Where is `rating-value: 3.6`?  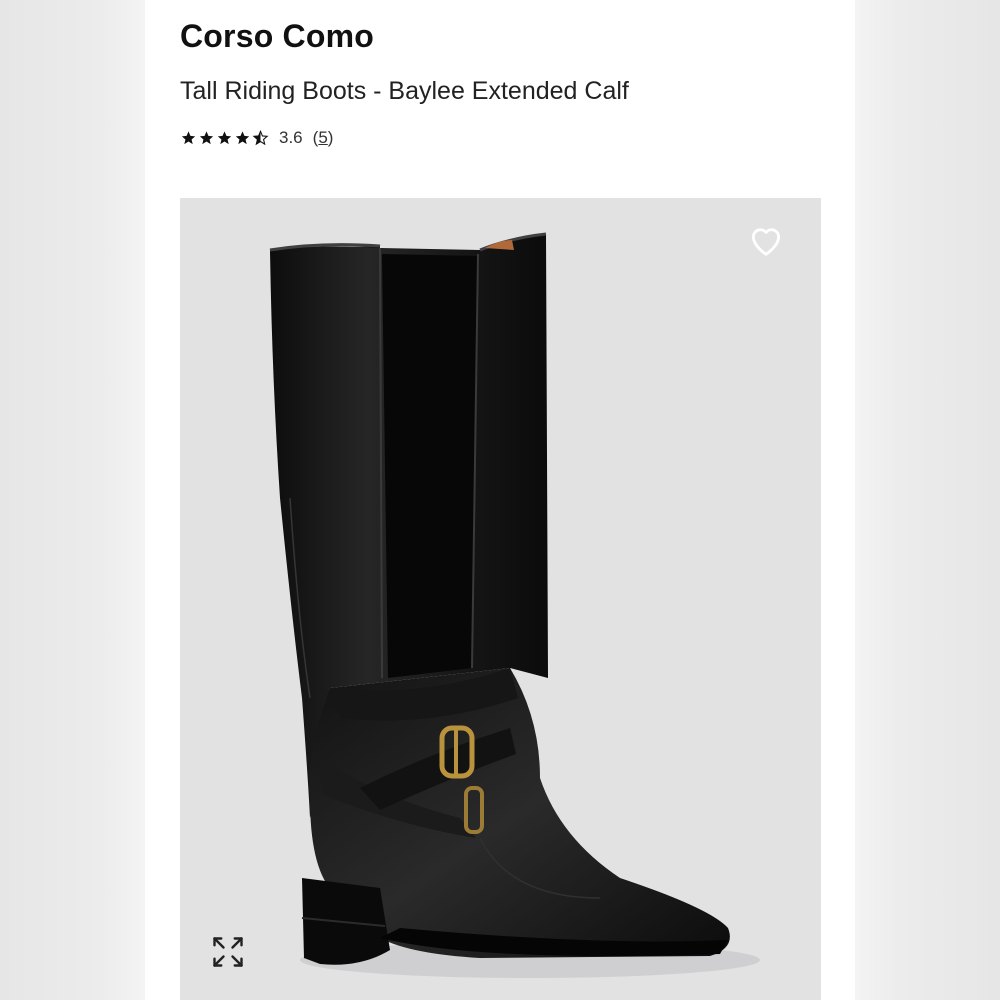
rating-value: 3.6 is located at coordinates (291, 137).